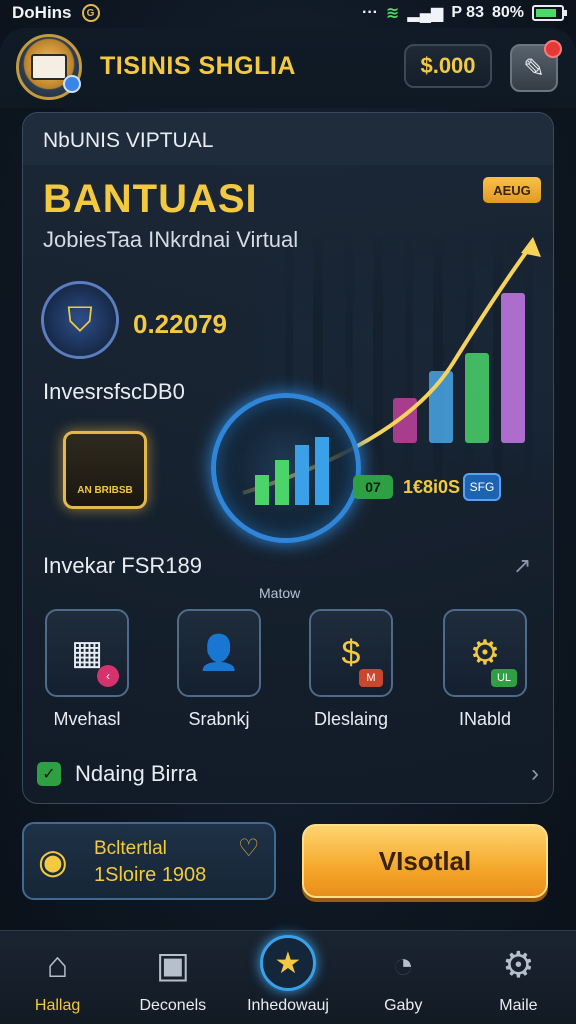 Image resolution: width=576 pixels, height=1024 pixels. I want to click on tile-user: 👤 Srabnkj, so click(219, 669).